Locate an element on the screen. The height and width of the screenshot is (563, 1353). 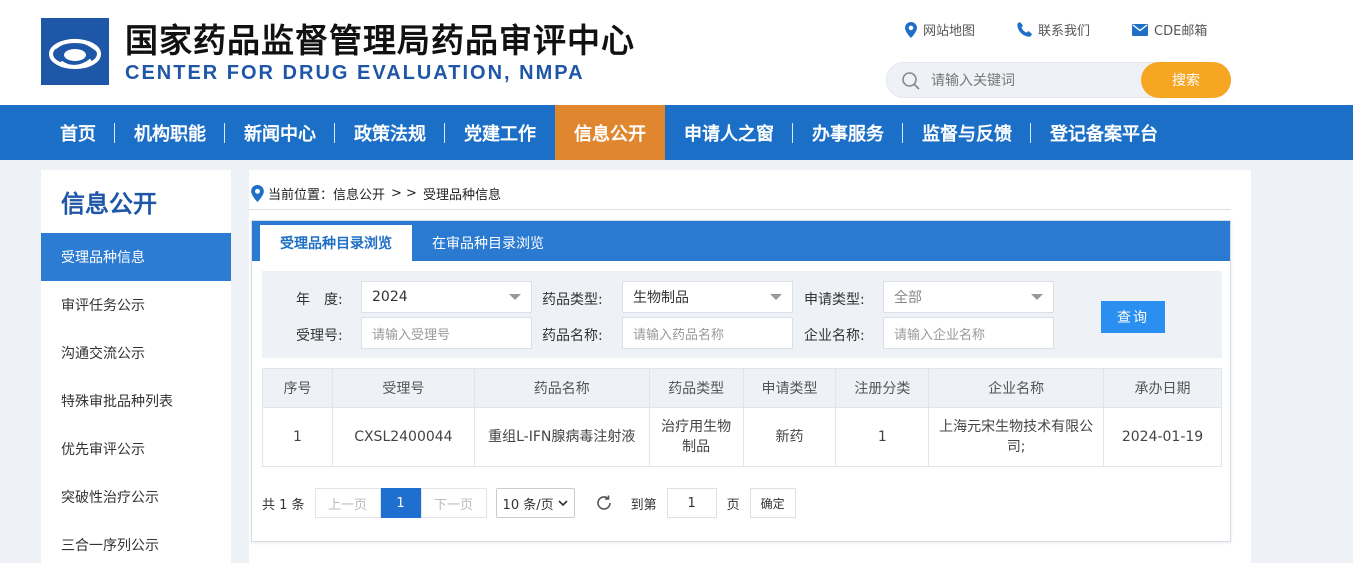
year-value: 2024 is located at coordinates (390, 297).